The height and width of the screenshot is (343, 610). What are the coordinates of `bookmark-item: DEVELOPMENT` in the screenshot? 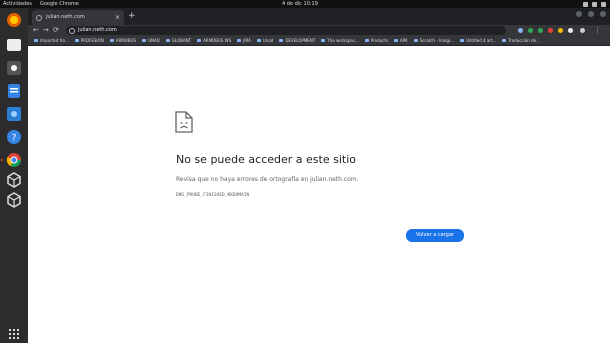 It's located at (297, 40).